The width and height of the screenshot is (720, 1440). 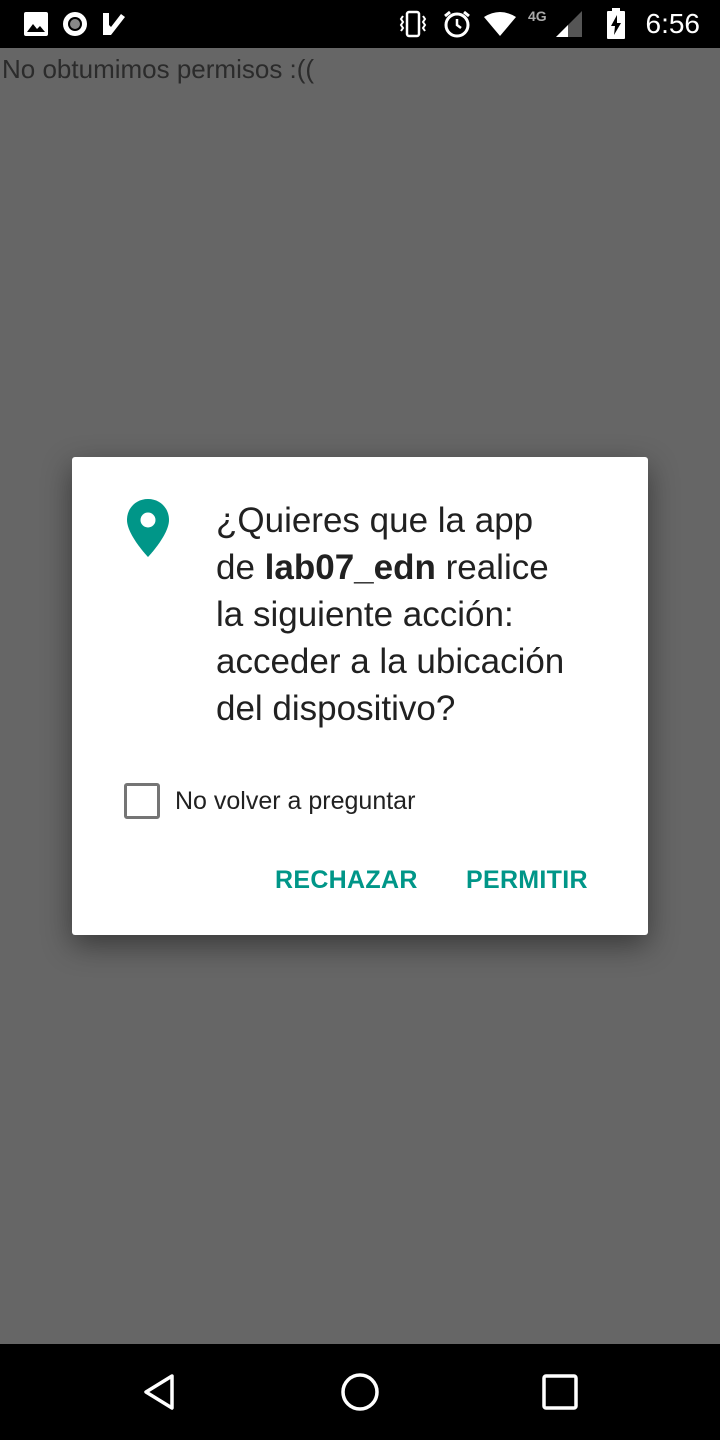 I want to click on home-icon, so click(x=360, y=1392).